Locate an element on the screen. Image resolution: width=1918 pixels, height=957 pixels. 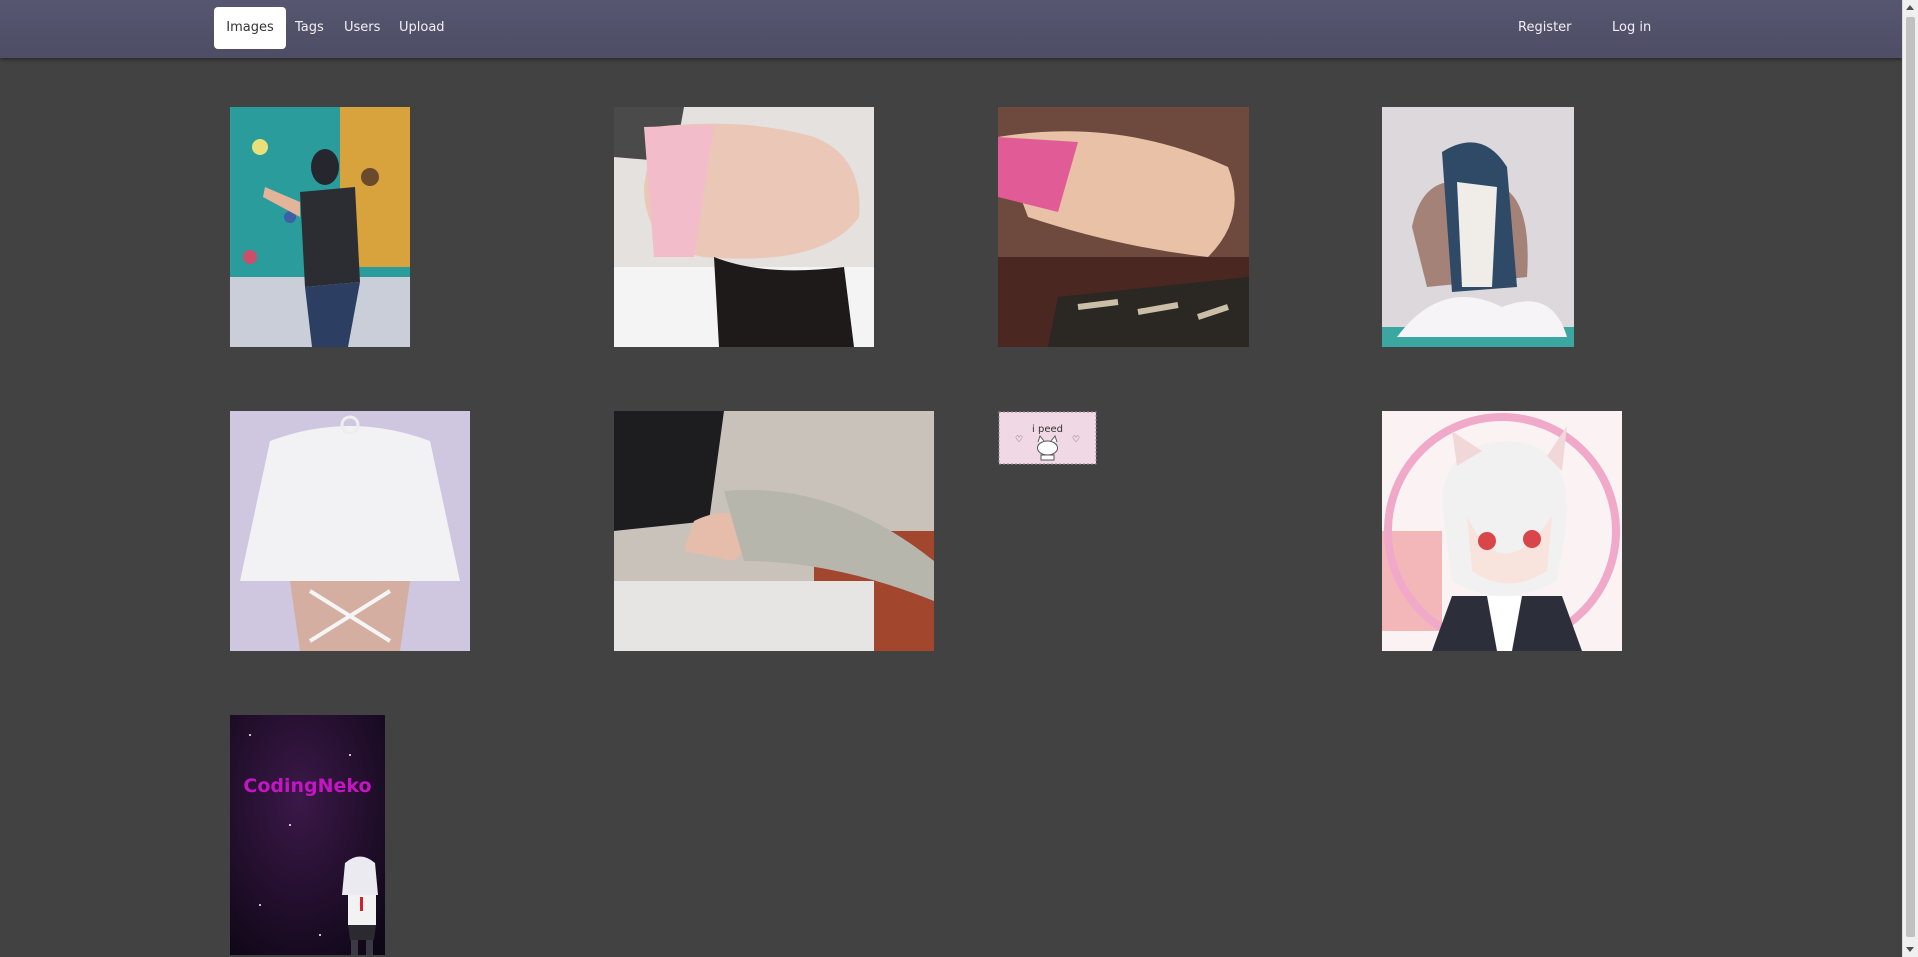
nav-upload: Upload is located at coordinates (422, 28).